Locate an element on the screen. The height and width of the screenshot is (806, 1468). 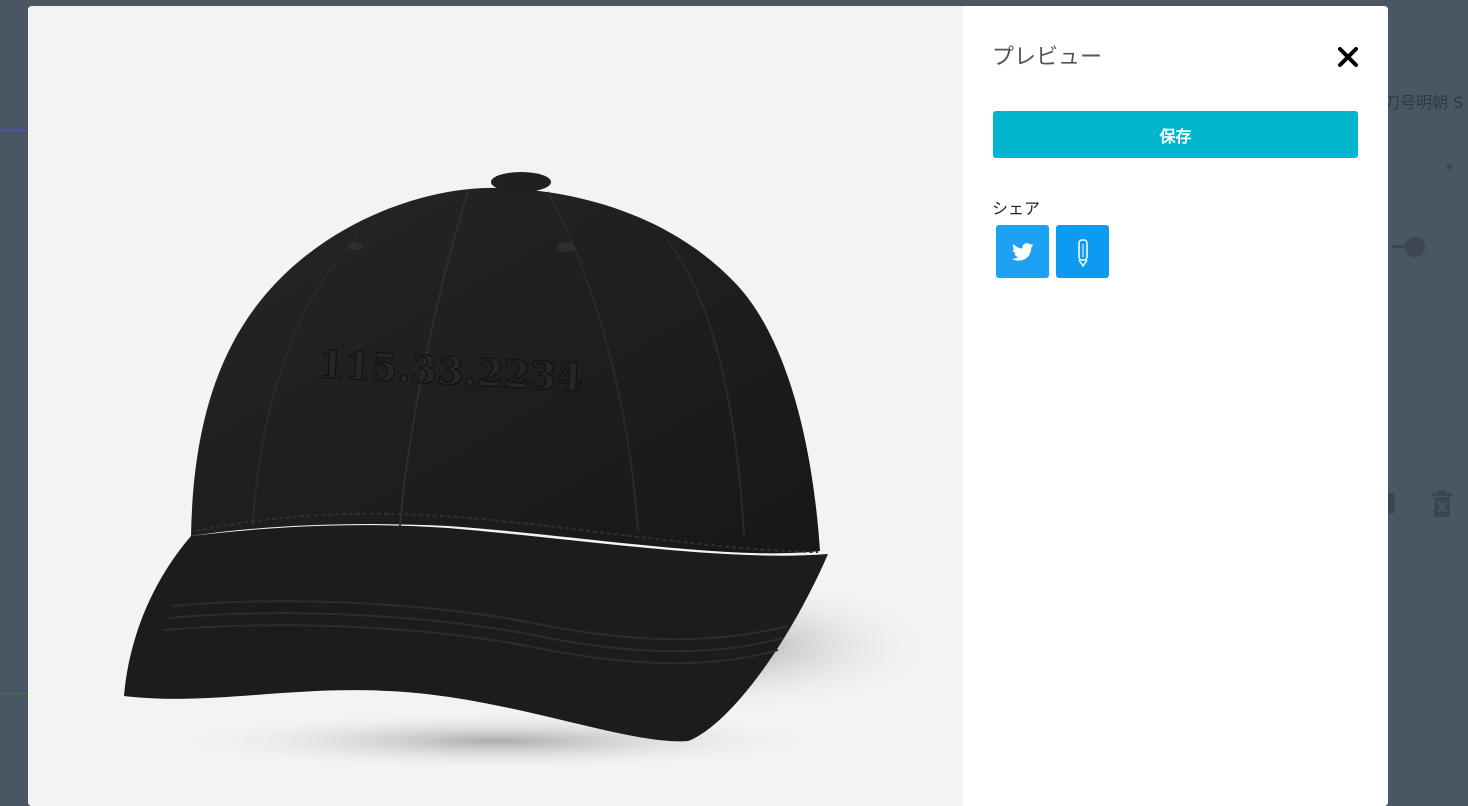
trash-icon is located at coordinates (1442, 503).